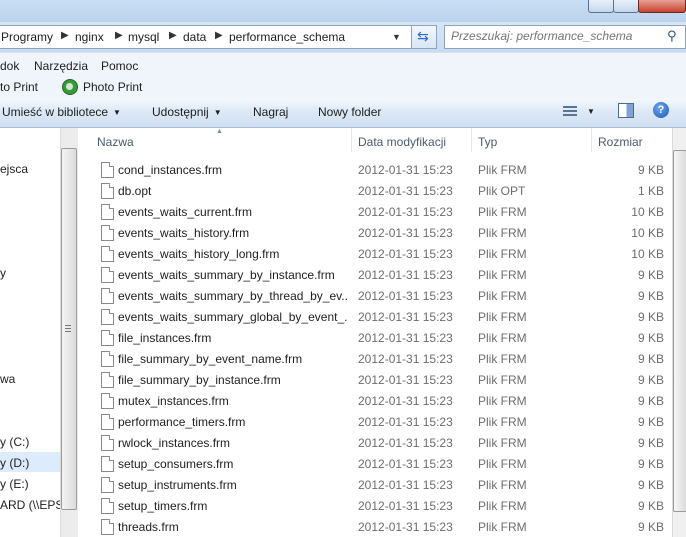  Describe the element at coordinates (14, 484) in the screenshot. I see `nav-item-drive-e: y (E:)` at that location.